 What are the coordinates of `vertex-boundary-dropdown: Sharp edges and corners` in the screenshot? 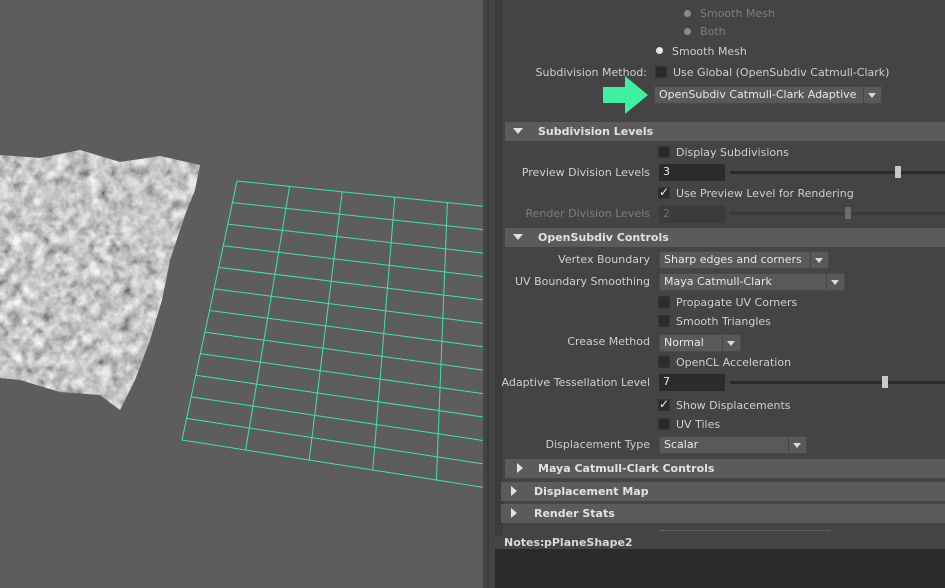 It's located at (744, 260).